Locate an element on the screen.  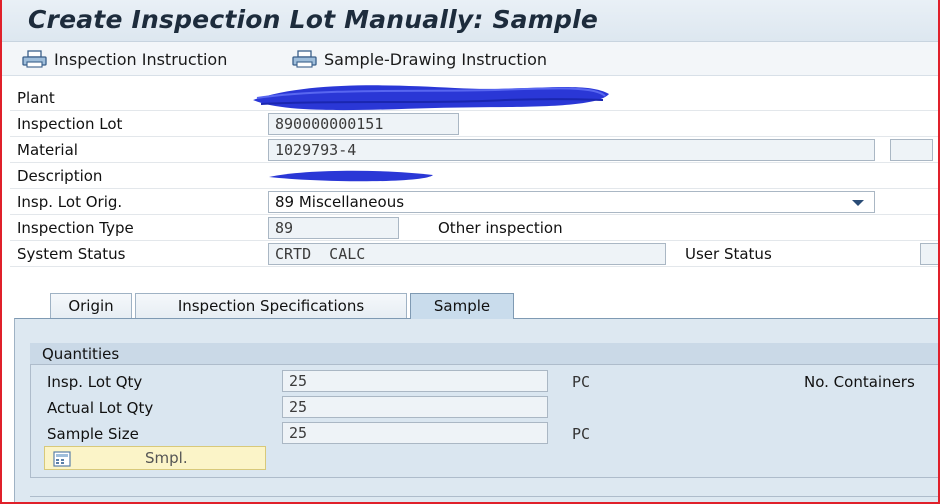
smpl-button: Smpl. is located at coordinates (155, 458).